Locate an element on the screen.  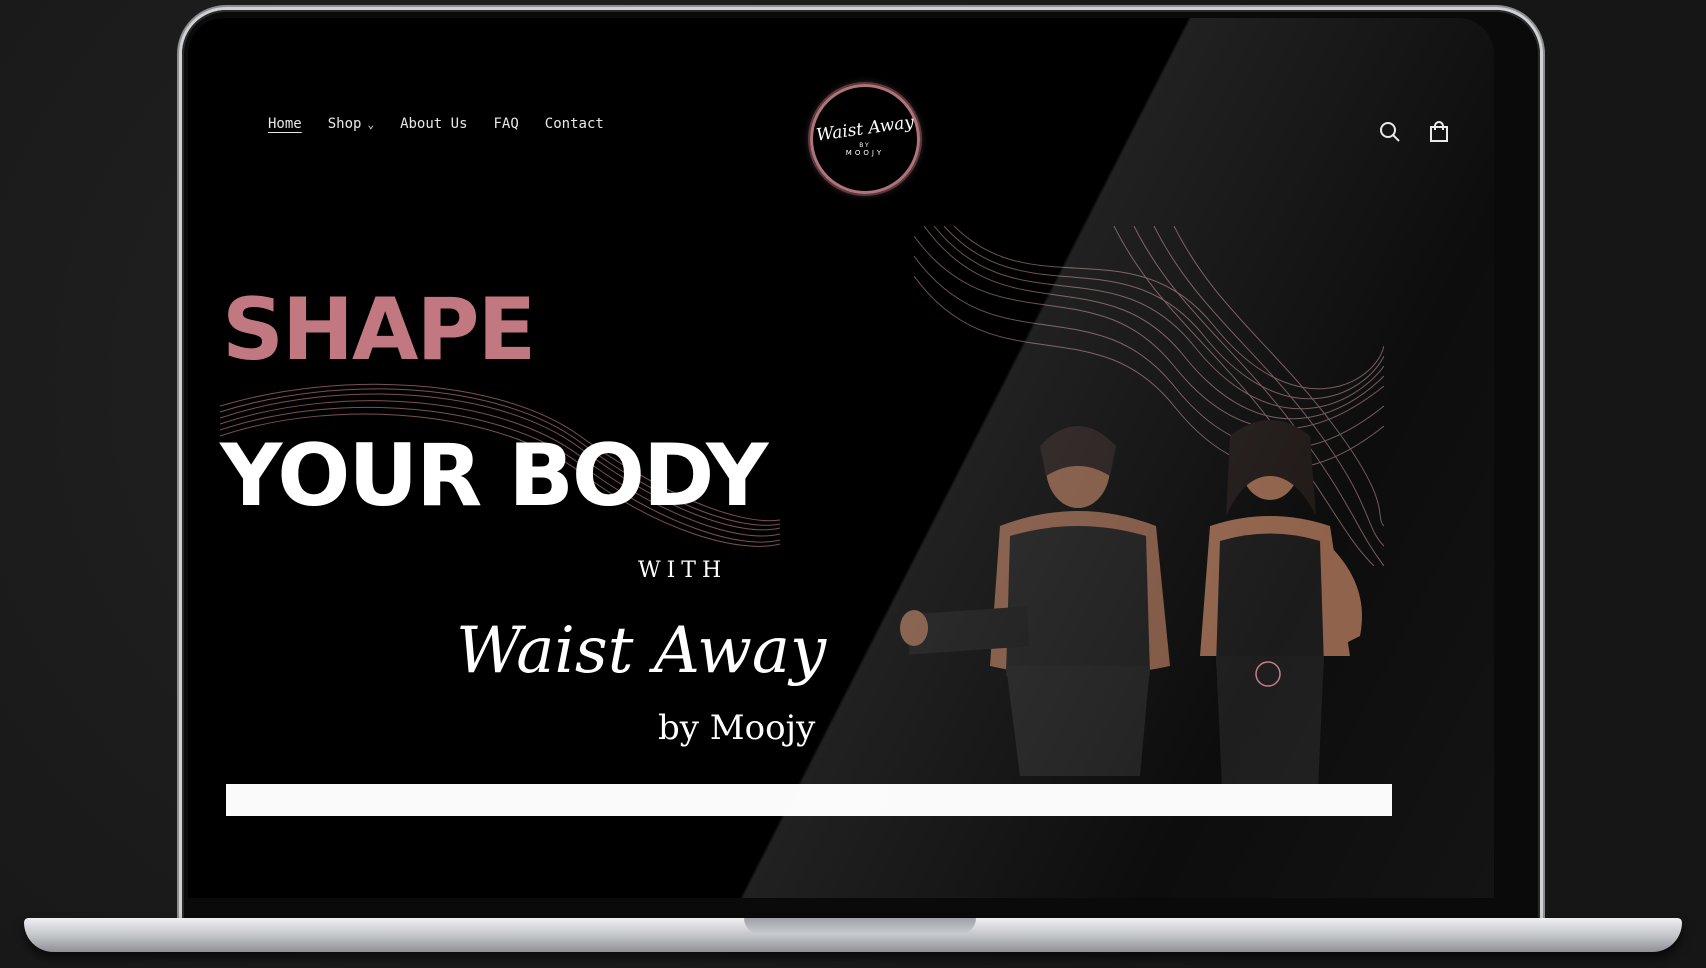
nav-item-about: About Us is located at coordinates (433, 124).